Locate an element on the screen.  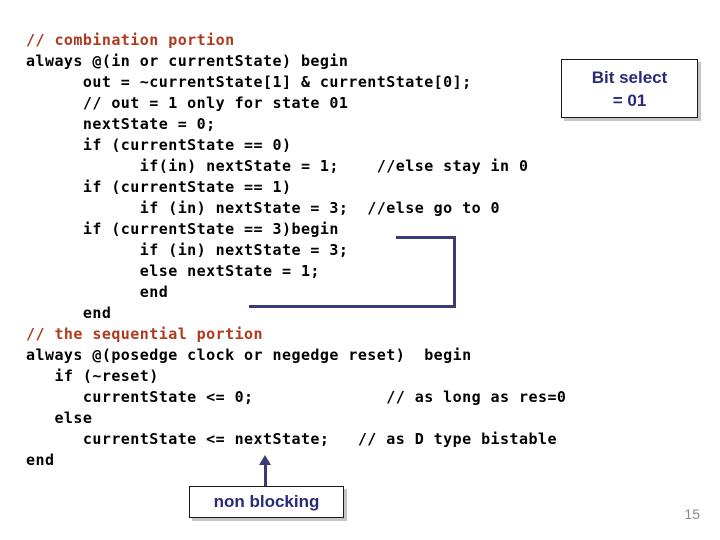
begin-end-bracket-top-segment is located at coordinates (426, 237).